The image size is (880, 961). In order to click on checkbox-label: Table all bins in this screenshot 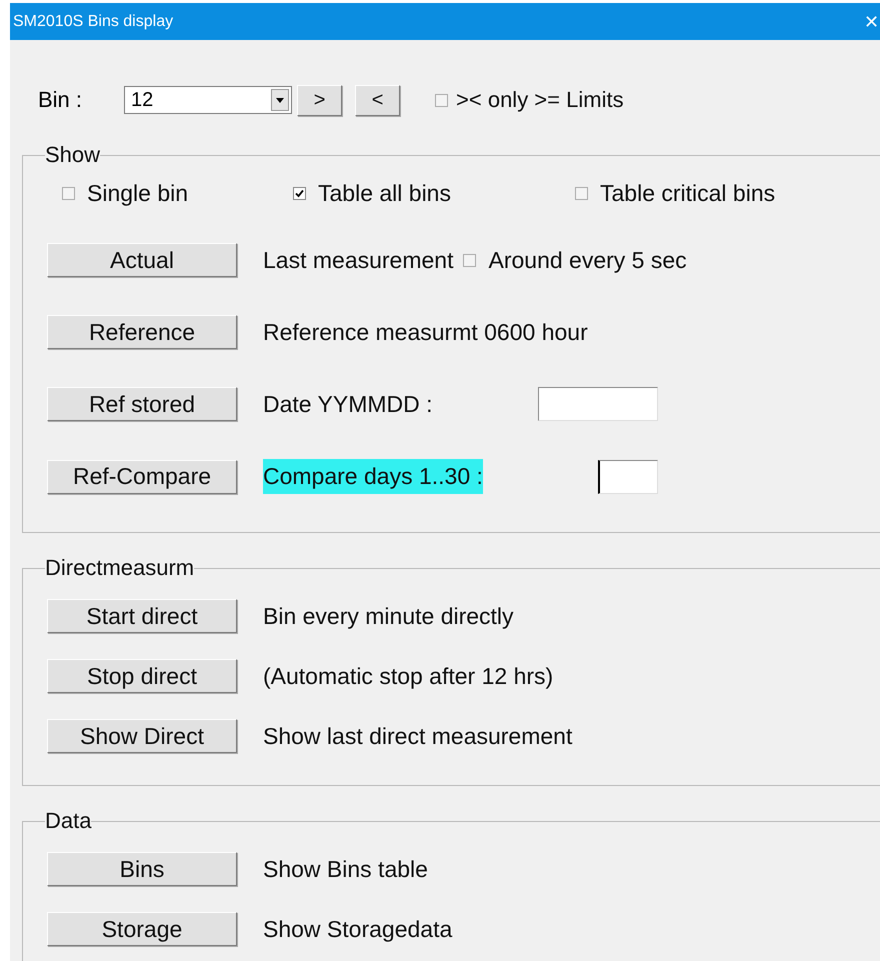, I will do `click(384, 193)`.